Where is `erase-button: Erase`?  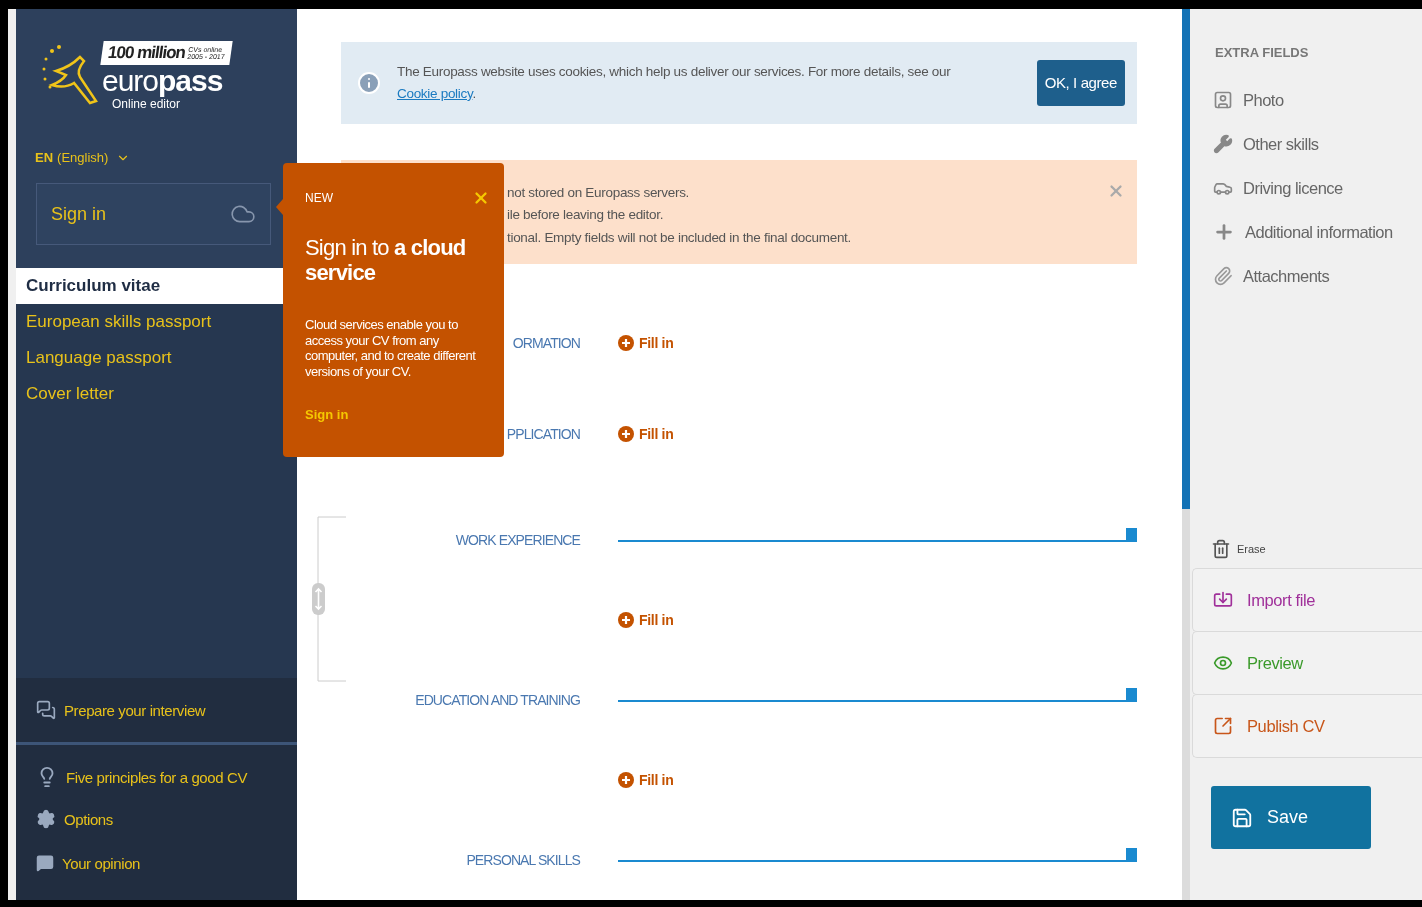 erase-button: Erase is located at coordinates (1316, 549).